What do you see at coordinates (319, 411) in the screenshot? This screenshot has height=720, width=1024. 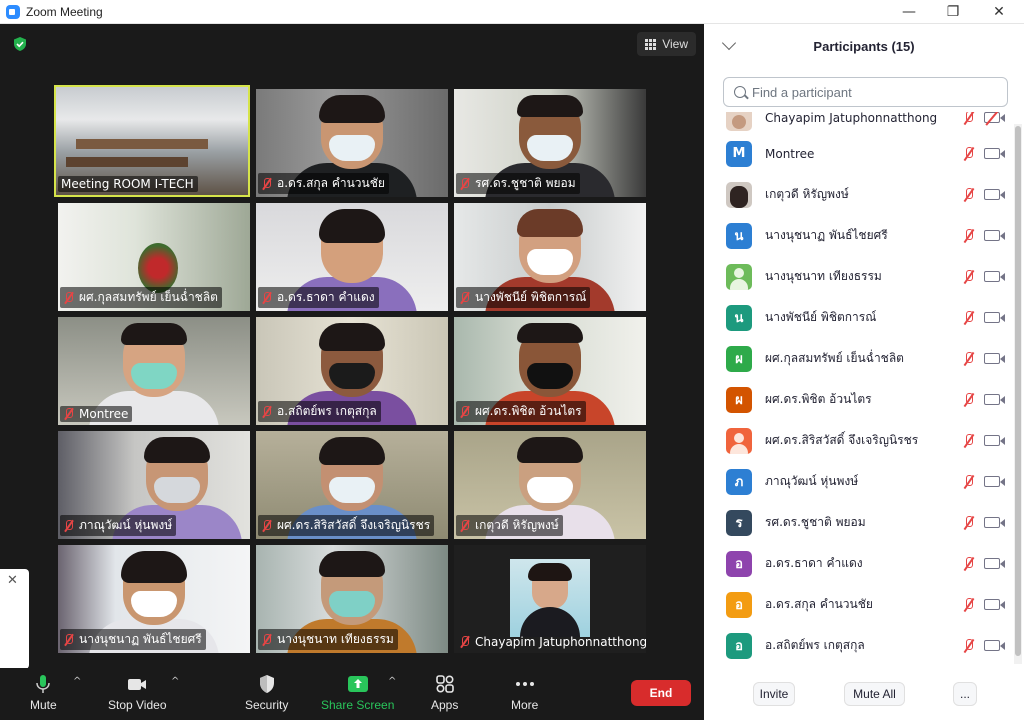 I see `tile-name-label: อ.สถิตย์พร เกตุสกุล` at bounding box center [319, 411].